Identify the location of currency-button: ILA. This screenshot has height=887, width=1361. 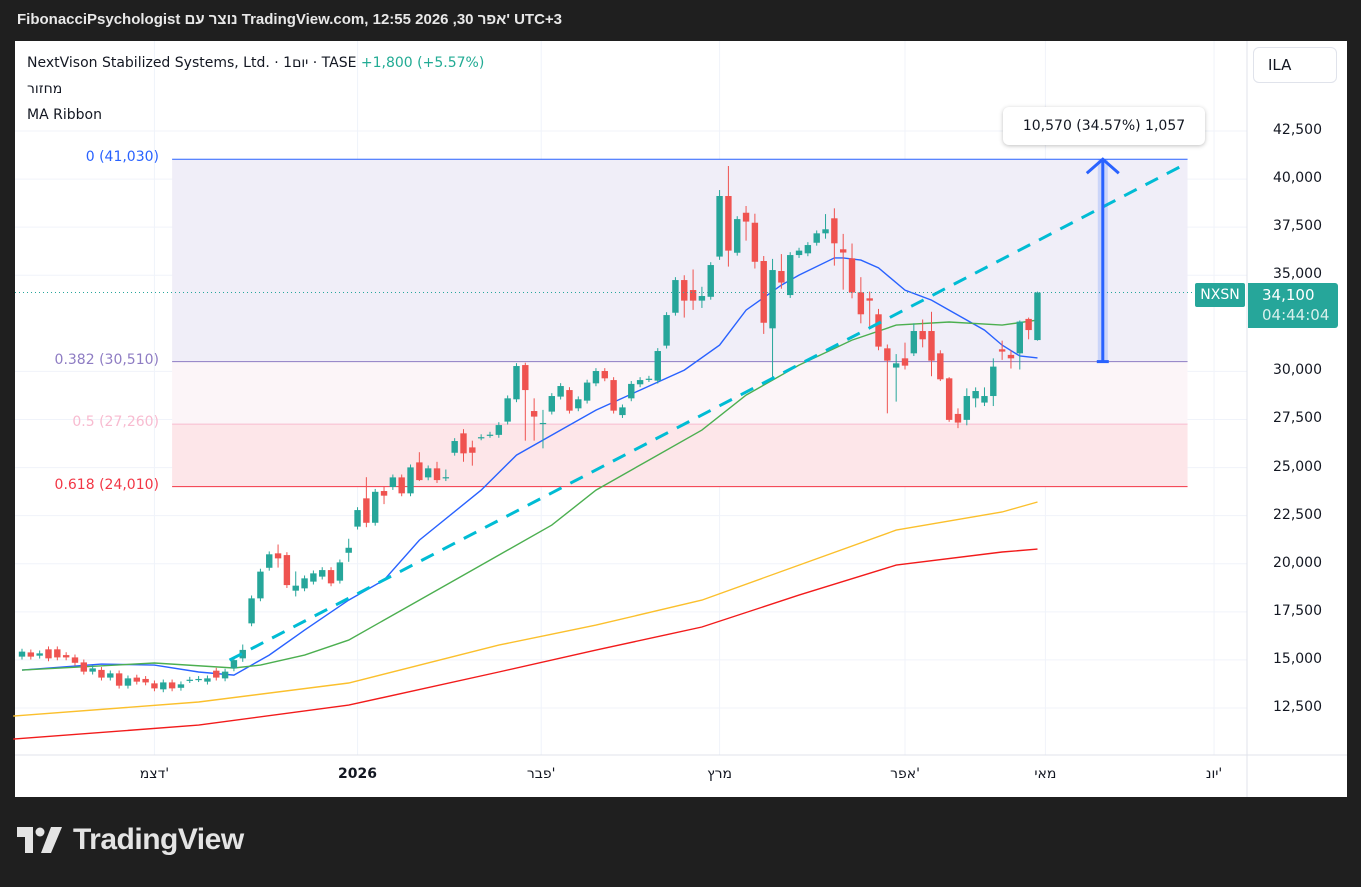
(1295, 65).